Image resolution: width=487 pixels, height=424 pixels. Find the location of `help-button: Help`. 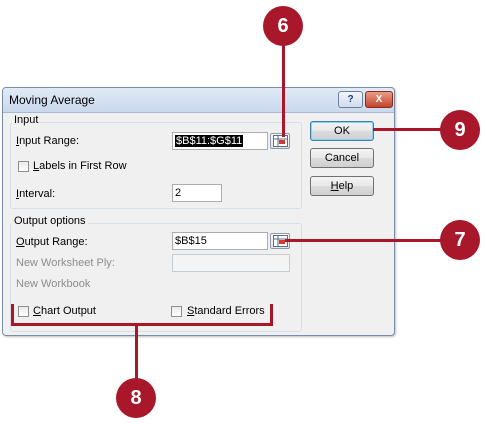

help-button: Help is located at coordinates (342, 186).